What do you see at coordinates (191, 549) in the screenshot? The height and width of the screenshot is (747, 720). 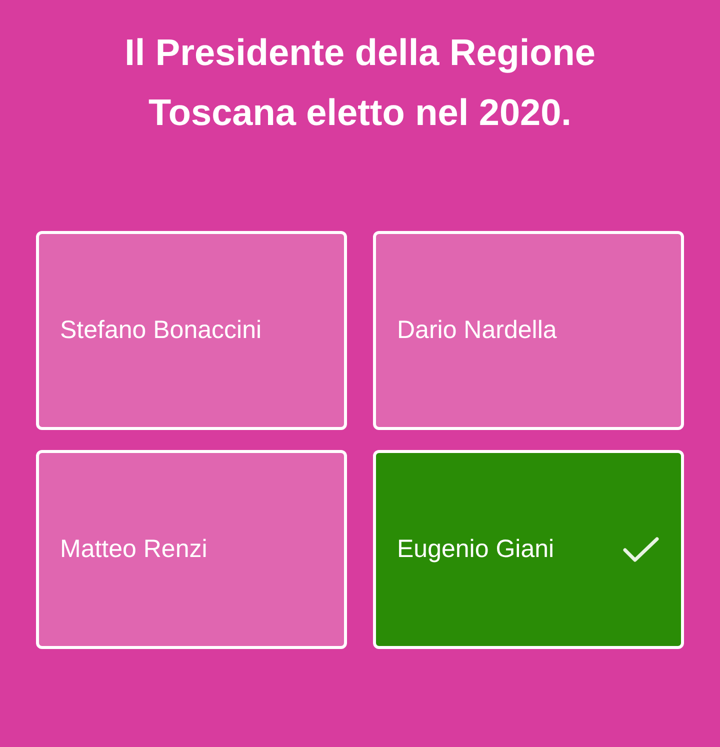 I see `answer-button: Matteo Renzi` at bounding box center [191, 549].